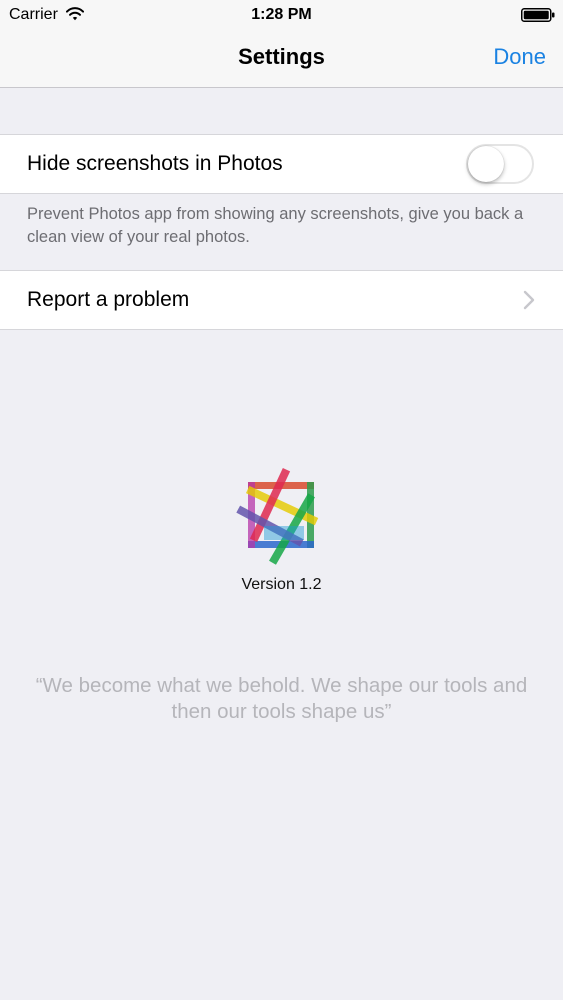  Describe the element at coordinates (486, 164) in the screenshot. I see `toggle-knob` at that location.